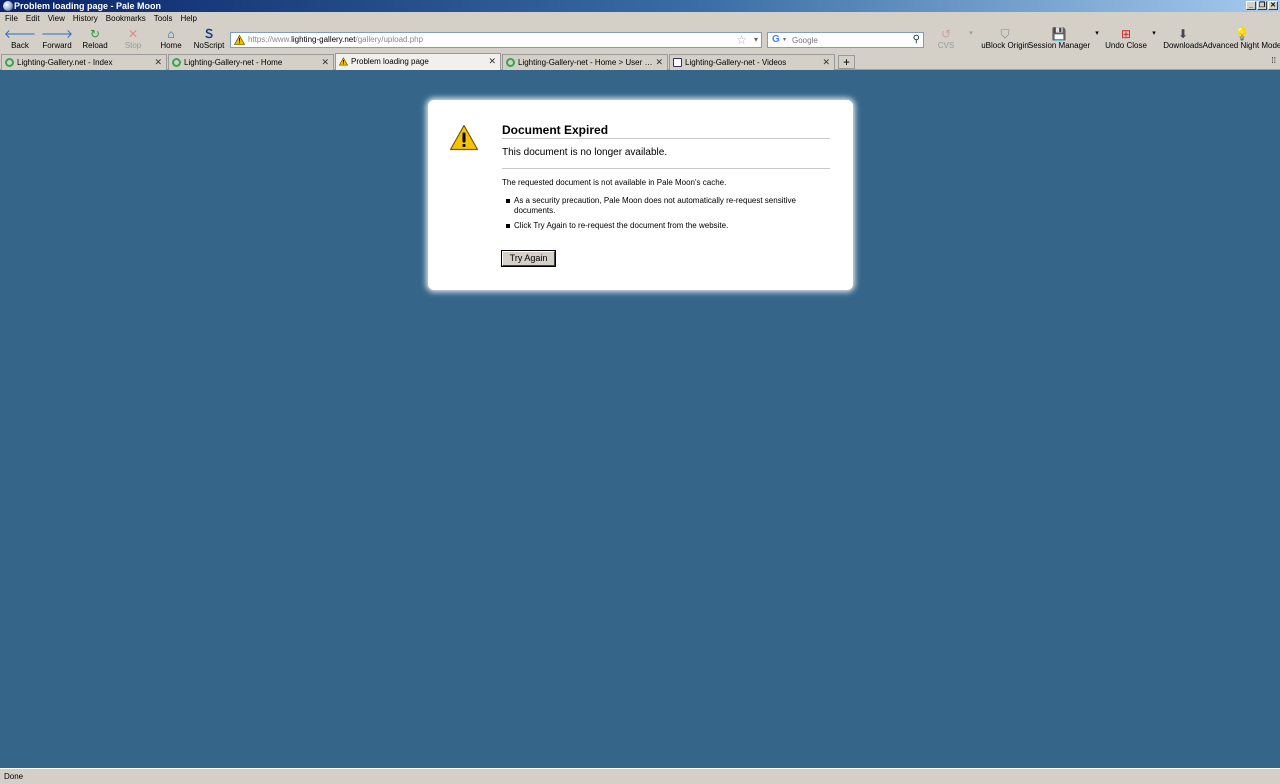 This screenshot has height=784, width=1280. I want to click on bookmark-star-icon: ☆, so click(741, 40).